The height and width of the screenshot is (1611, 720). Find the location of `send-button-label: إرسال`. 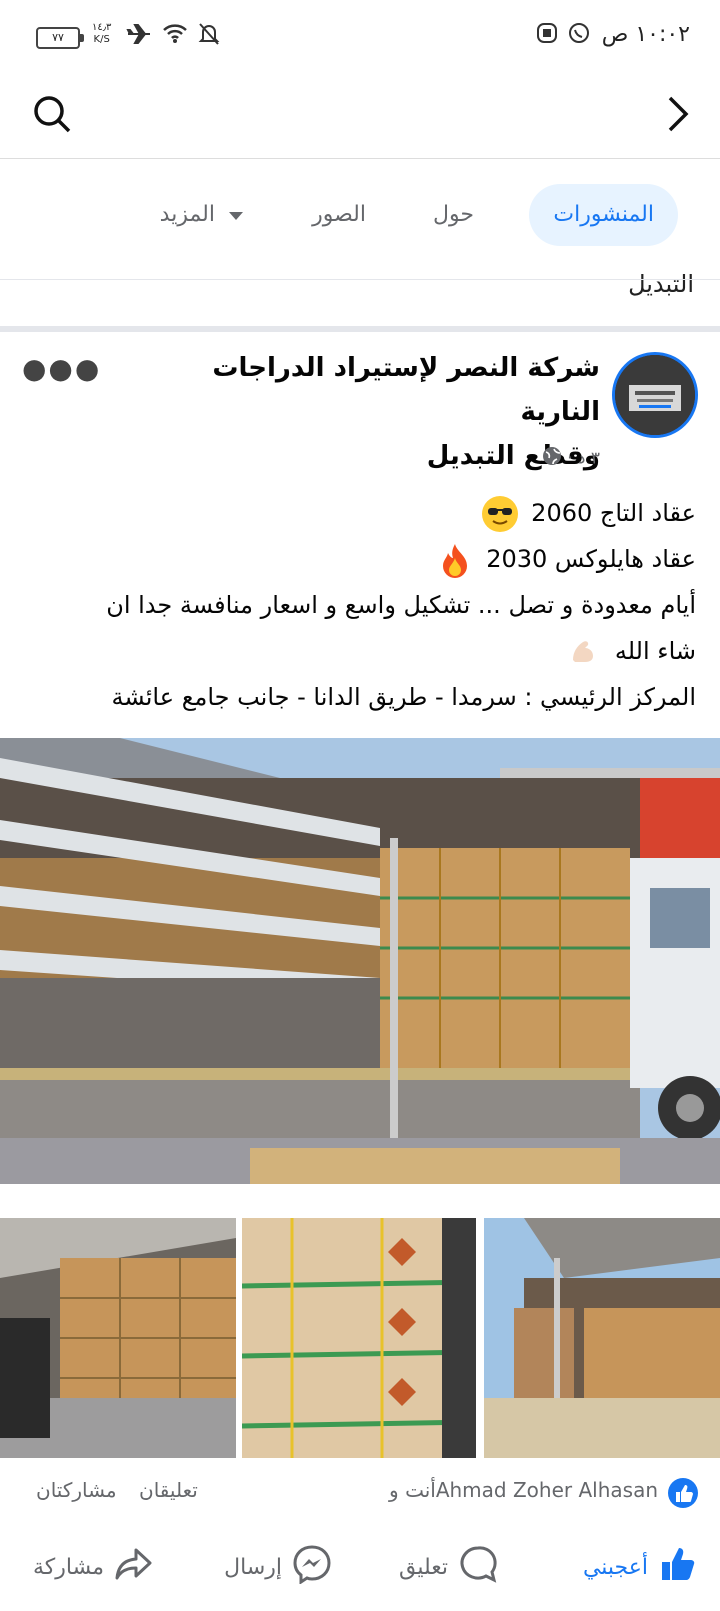

send-button-label: إرسال is located at coordinates (253, 1567).